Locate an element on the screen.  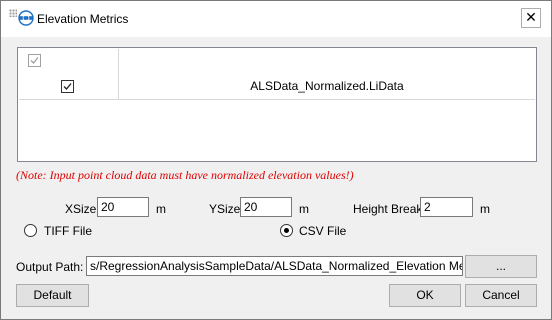
checkmark-icon is located at coordinates (67, 86).